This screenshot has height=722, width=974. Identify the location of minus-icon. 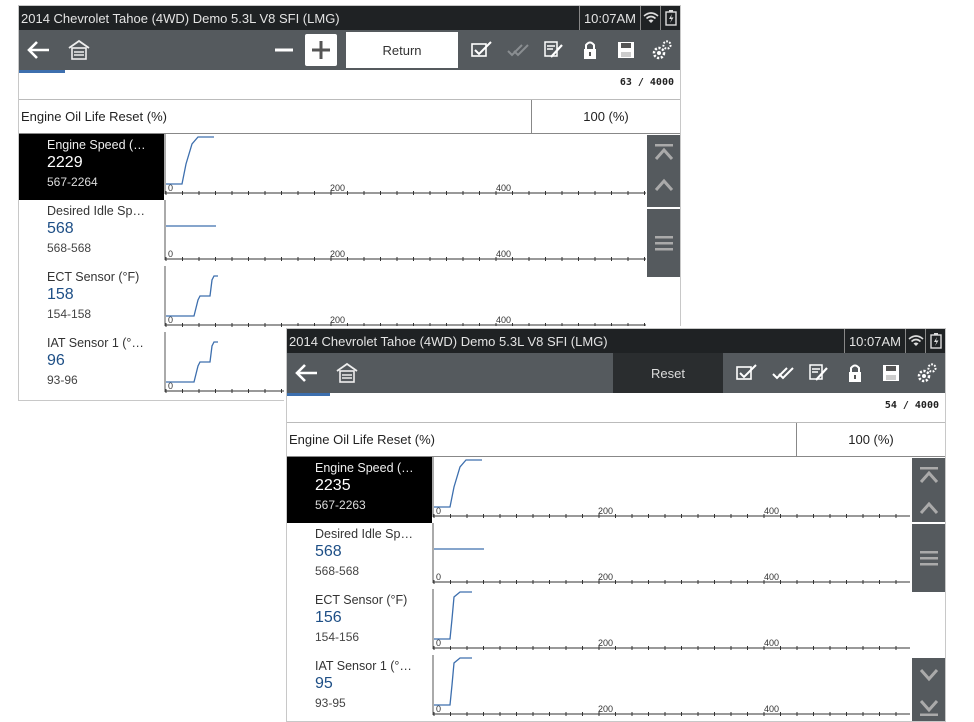
(284, 50).